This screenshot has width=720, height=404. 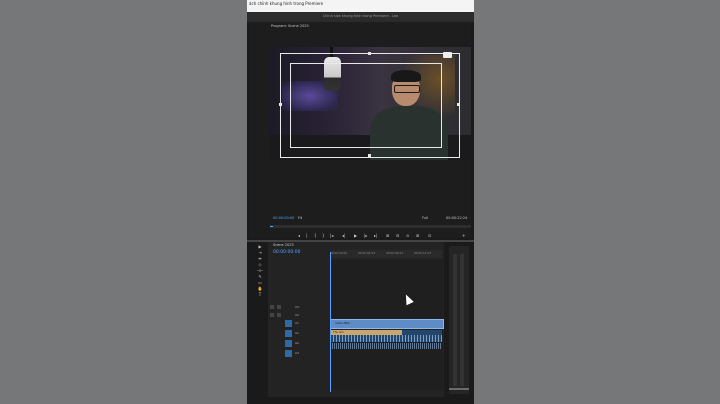 What do you see at coordinates (343, 235) in the screenshot?
I see `step-forward-button: ◂|` at bounding box center [343, 235].